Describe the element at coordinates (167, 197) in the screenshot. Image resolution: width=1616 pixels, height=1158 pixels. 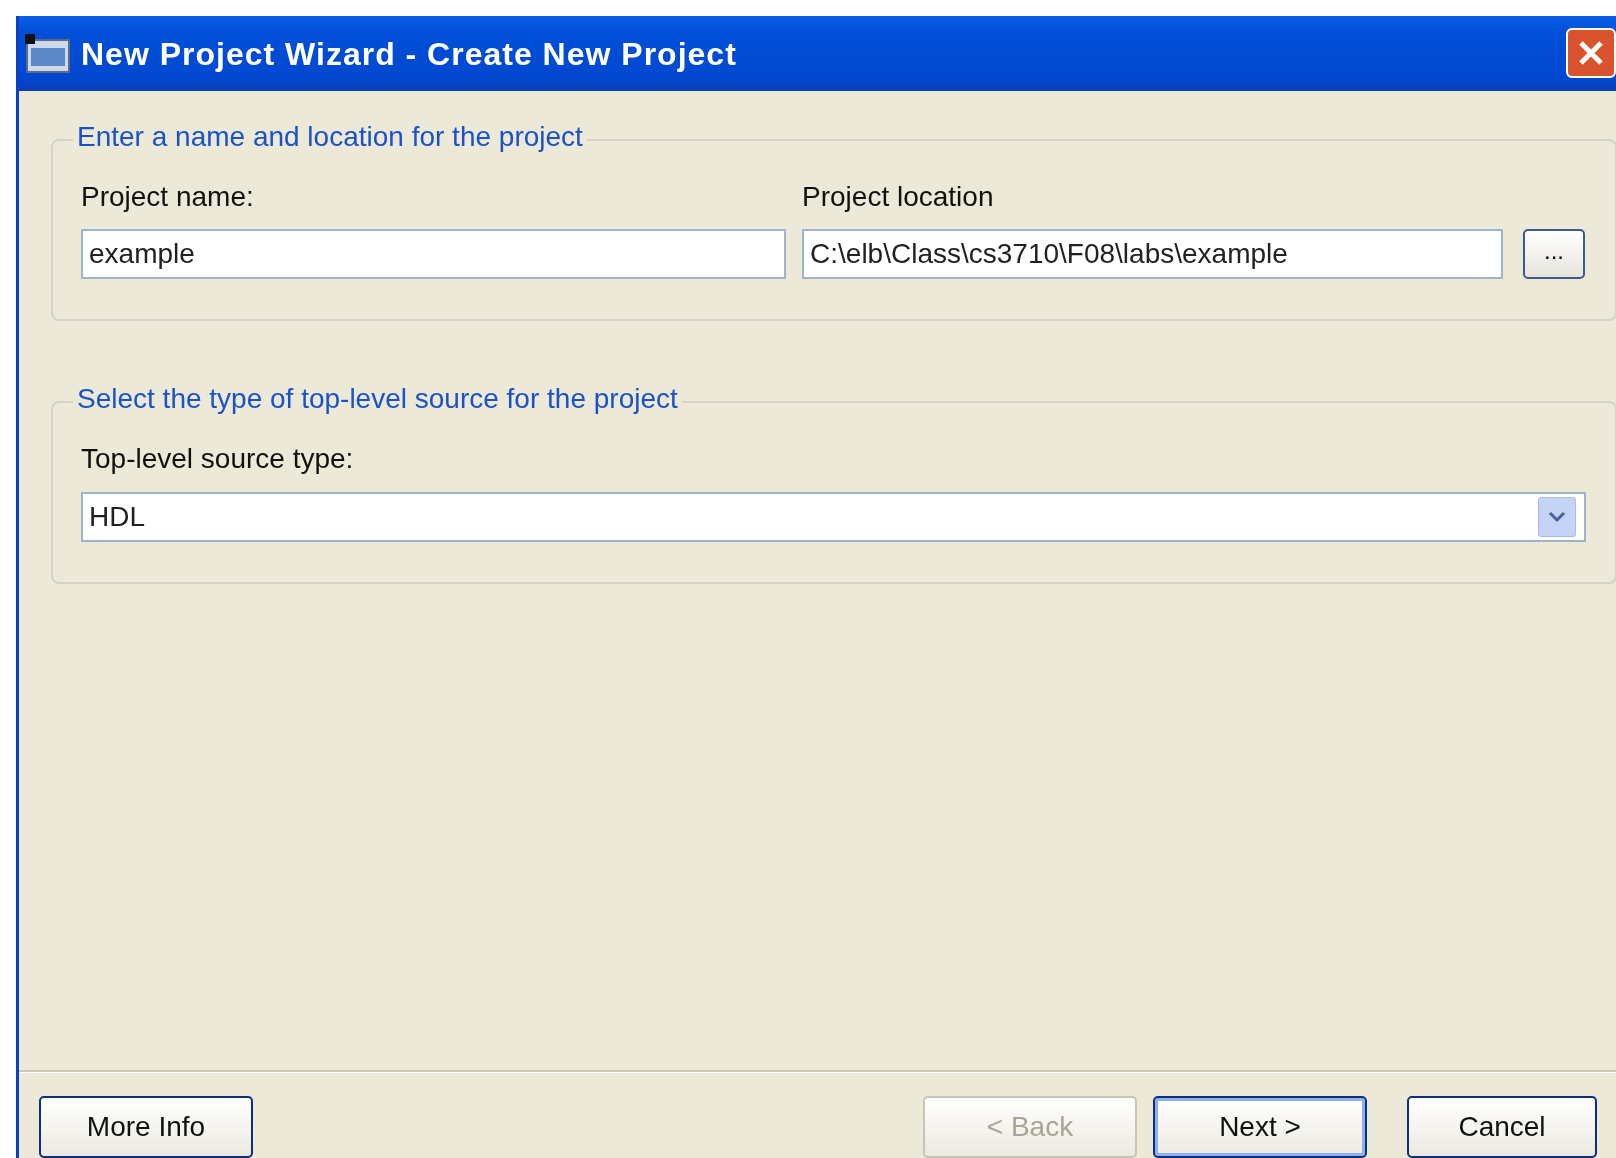
I see `field-label: Project name:` at that location.